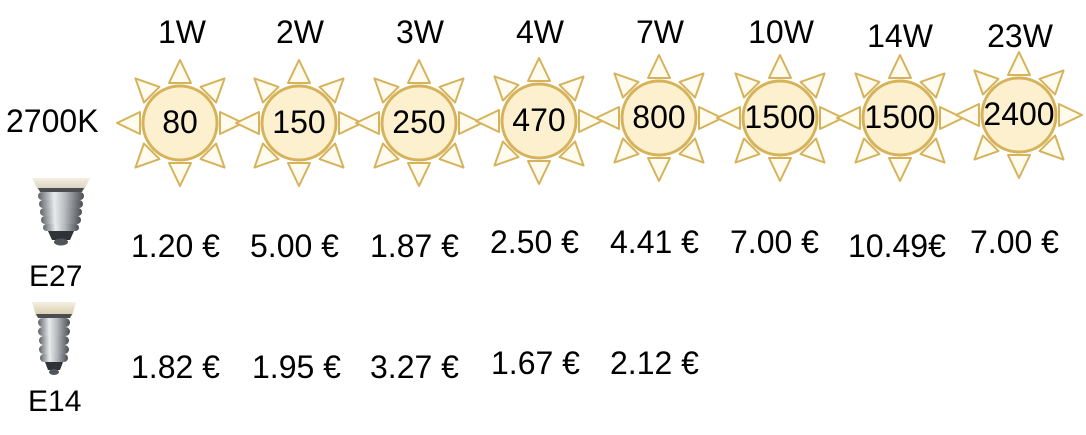 Image resolution: width=1086 pixels, height=435 pixels. I want to click on lumen-sun-14w: 1500, so click(900, 118).